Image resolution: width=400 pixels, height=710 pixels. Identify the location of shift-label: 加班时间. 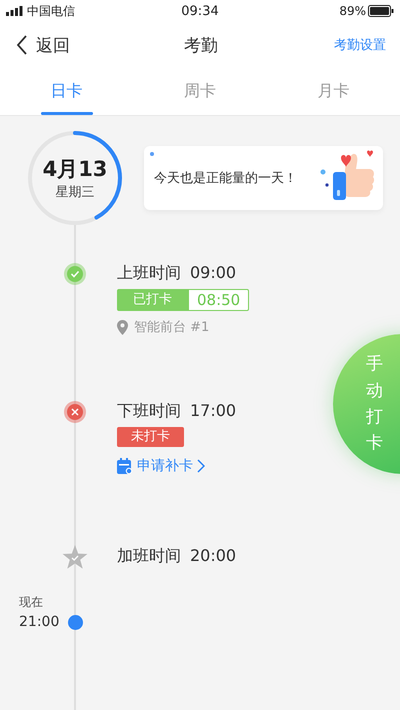
(149, 556).